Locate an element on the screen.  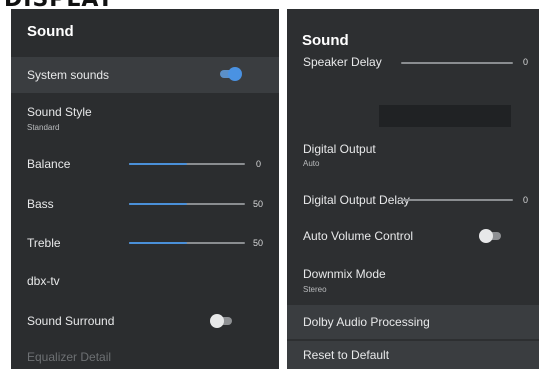
digital-output-value: Auto is located at coordinates (311, 163).